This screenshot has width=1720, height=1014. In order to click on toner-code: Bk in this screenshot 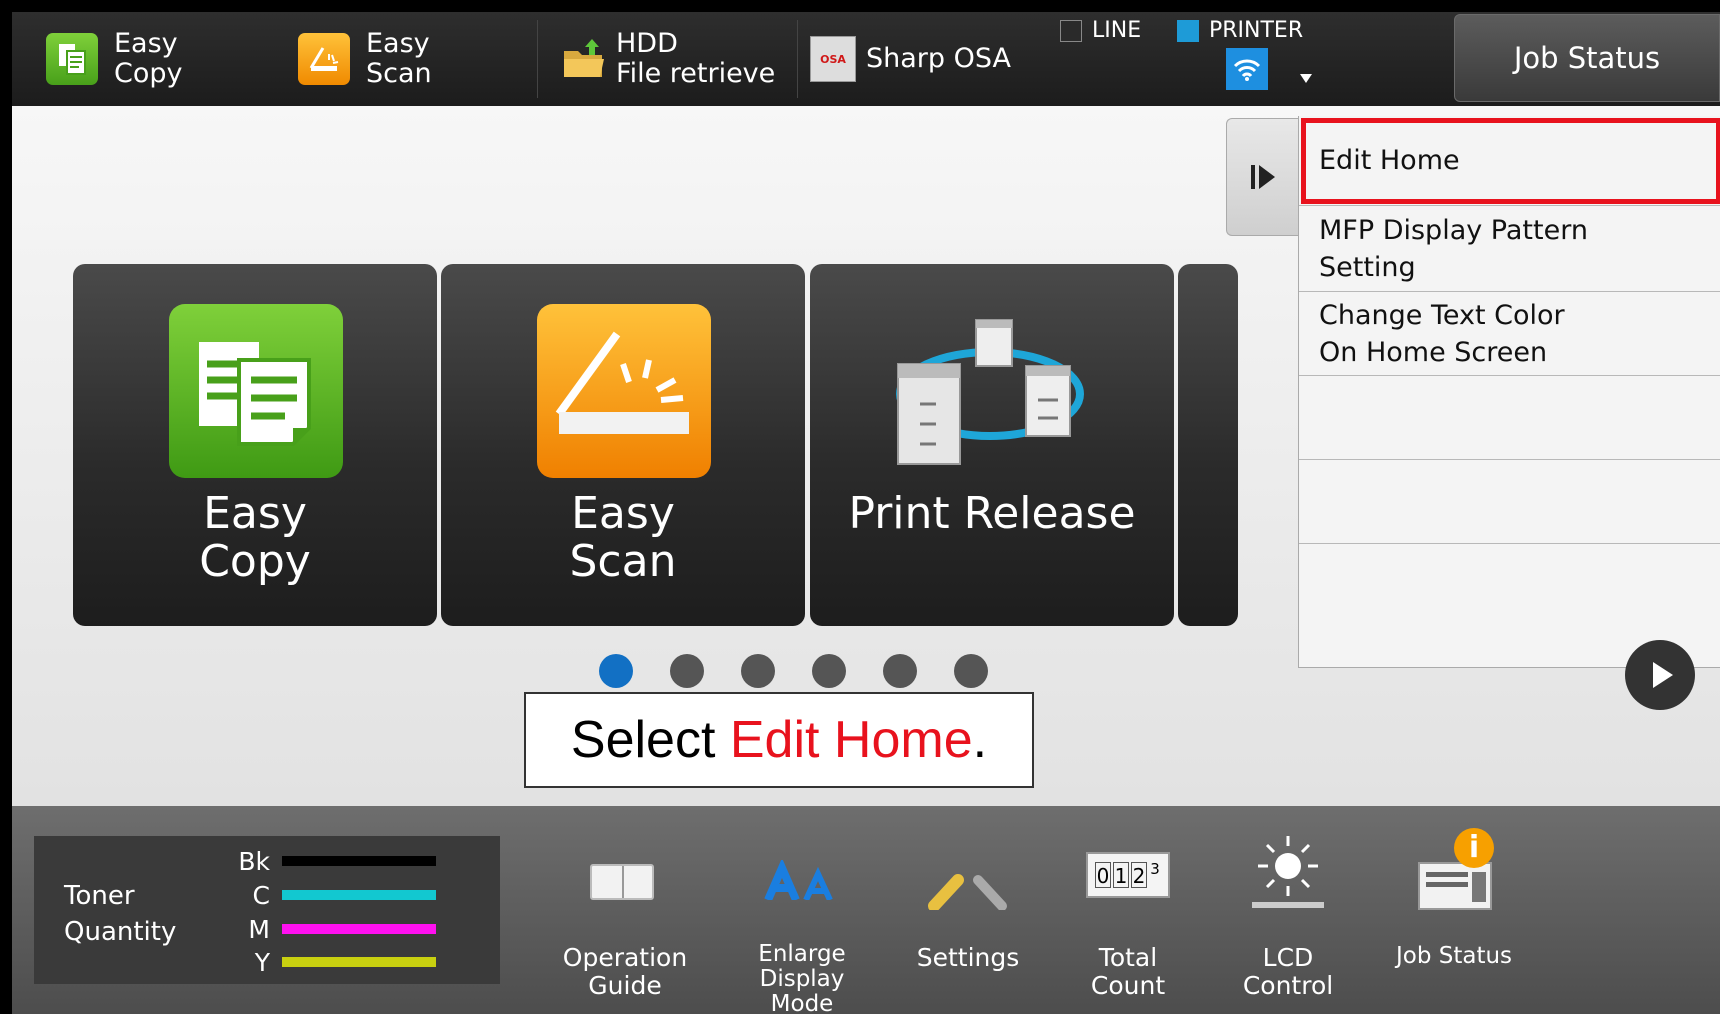, I will do `click(254, 861)`.